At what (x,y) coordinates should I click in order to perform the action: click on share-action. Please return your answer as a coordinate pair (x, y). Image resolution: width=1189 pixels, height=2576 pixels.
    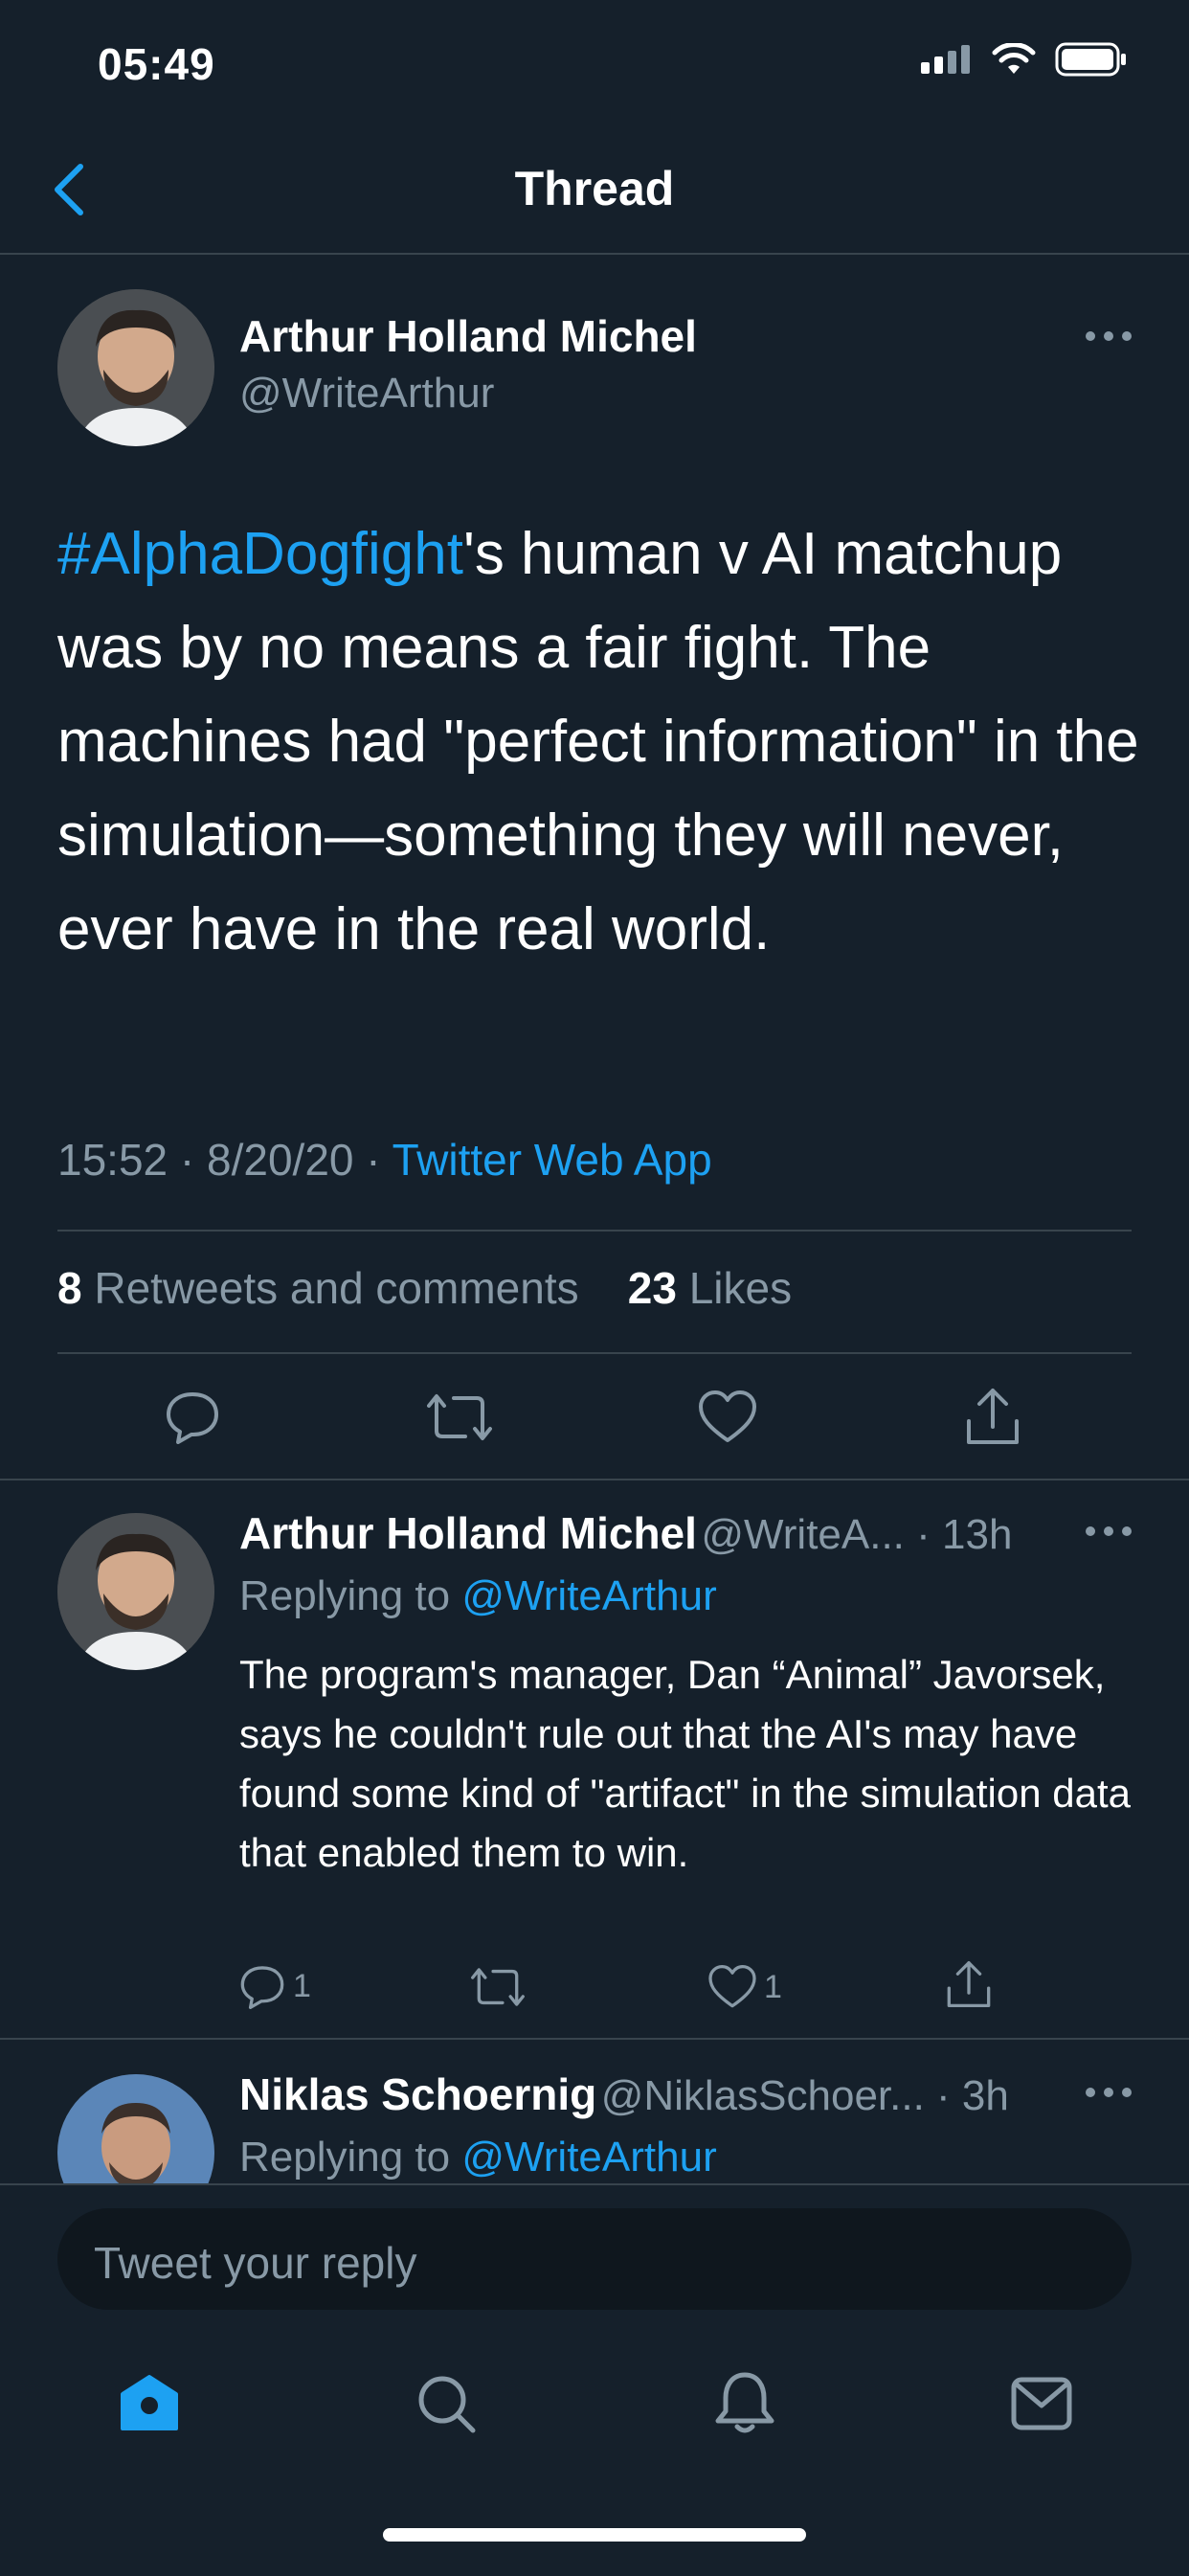
    Looking at the image, I should click on (969, 1984).